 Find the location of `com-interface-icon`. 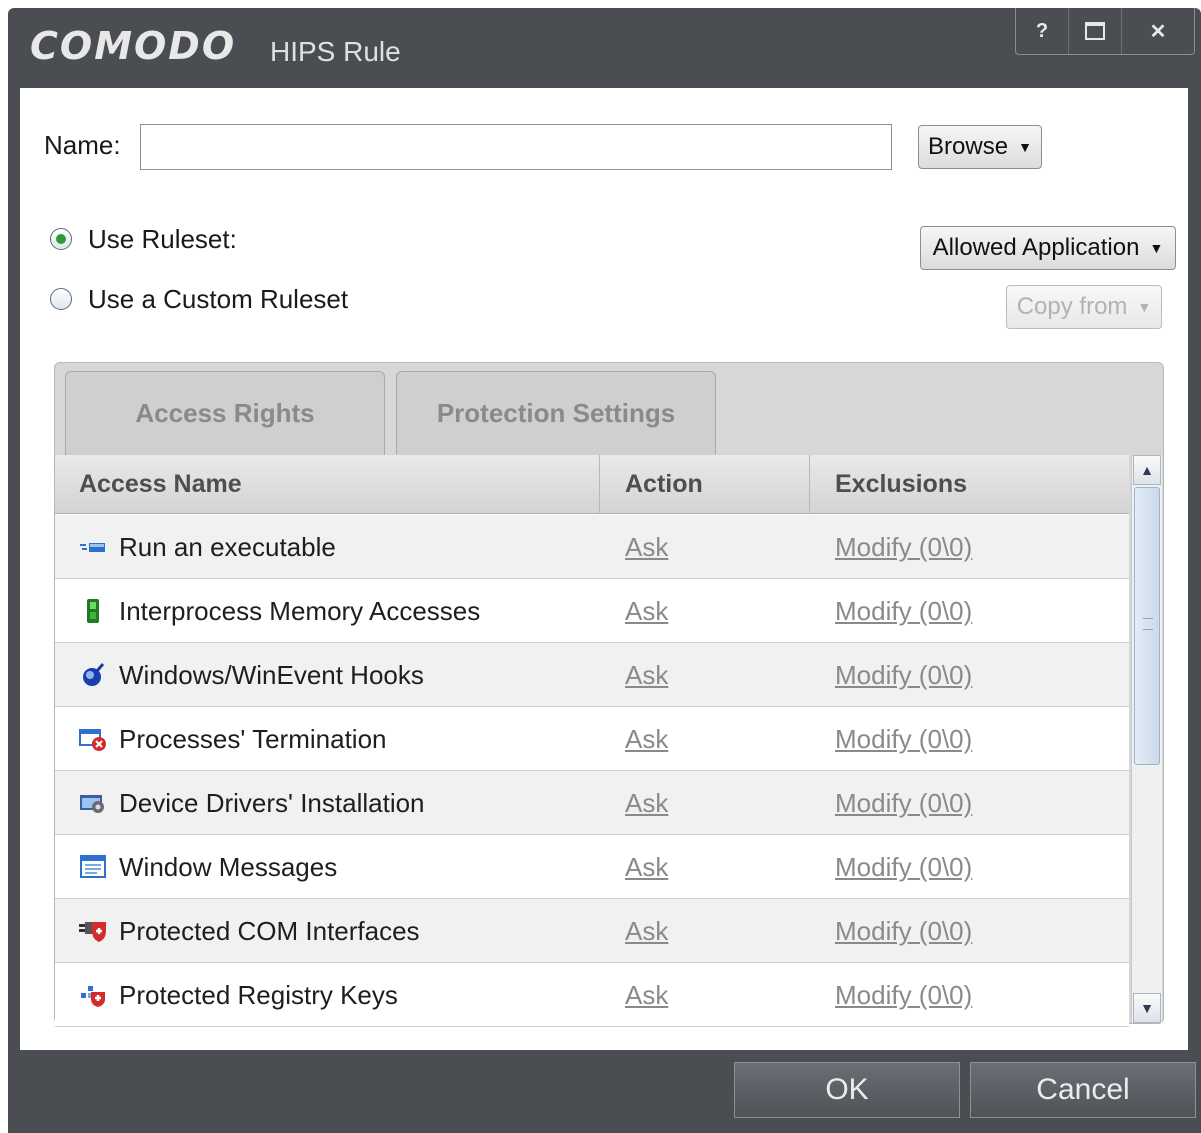

com-interface-icon is located at coordinates (92, 932).